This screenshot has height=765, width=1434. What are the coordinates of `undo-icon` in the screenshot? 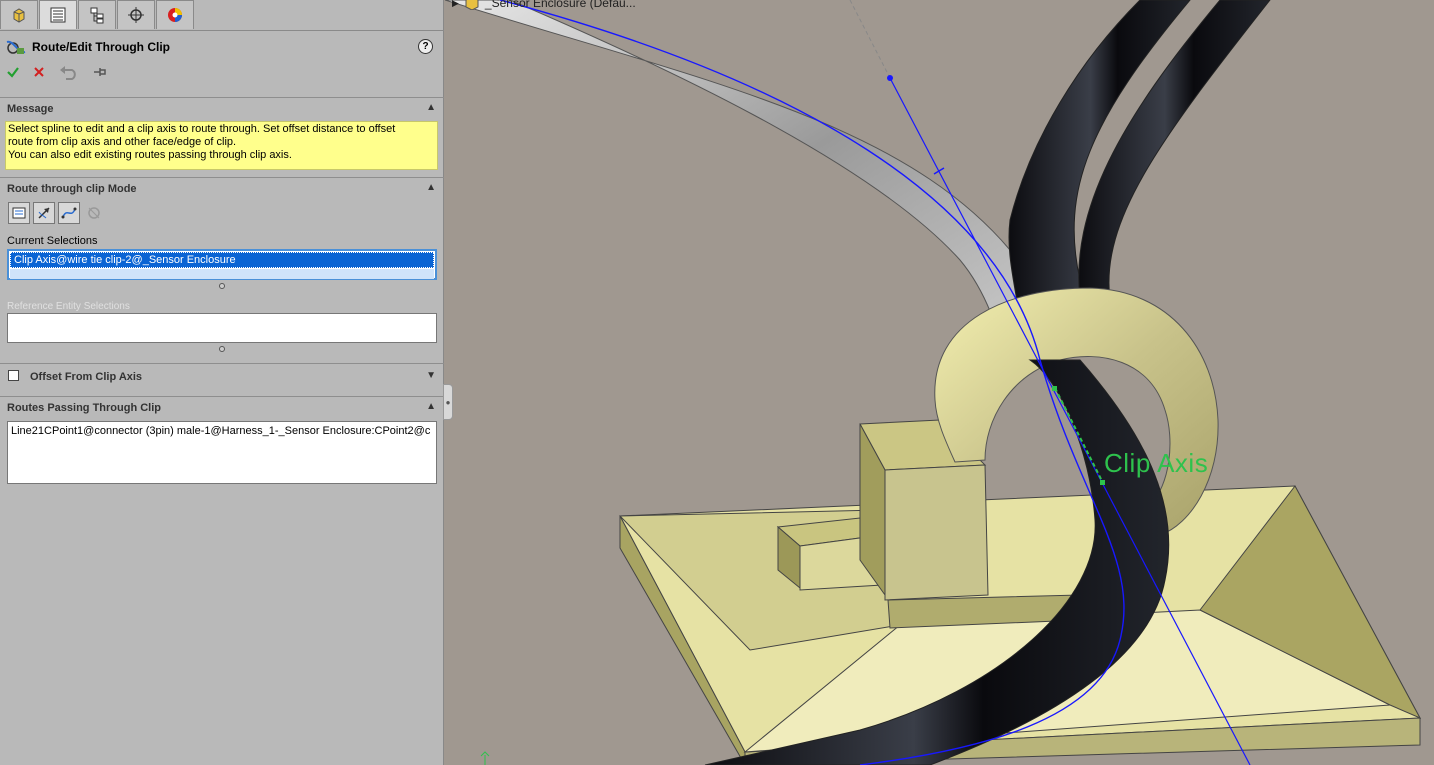 It's located at (69, 72).